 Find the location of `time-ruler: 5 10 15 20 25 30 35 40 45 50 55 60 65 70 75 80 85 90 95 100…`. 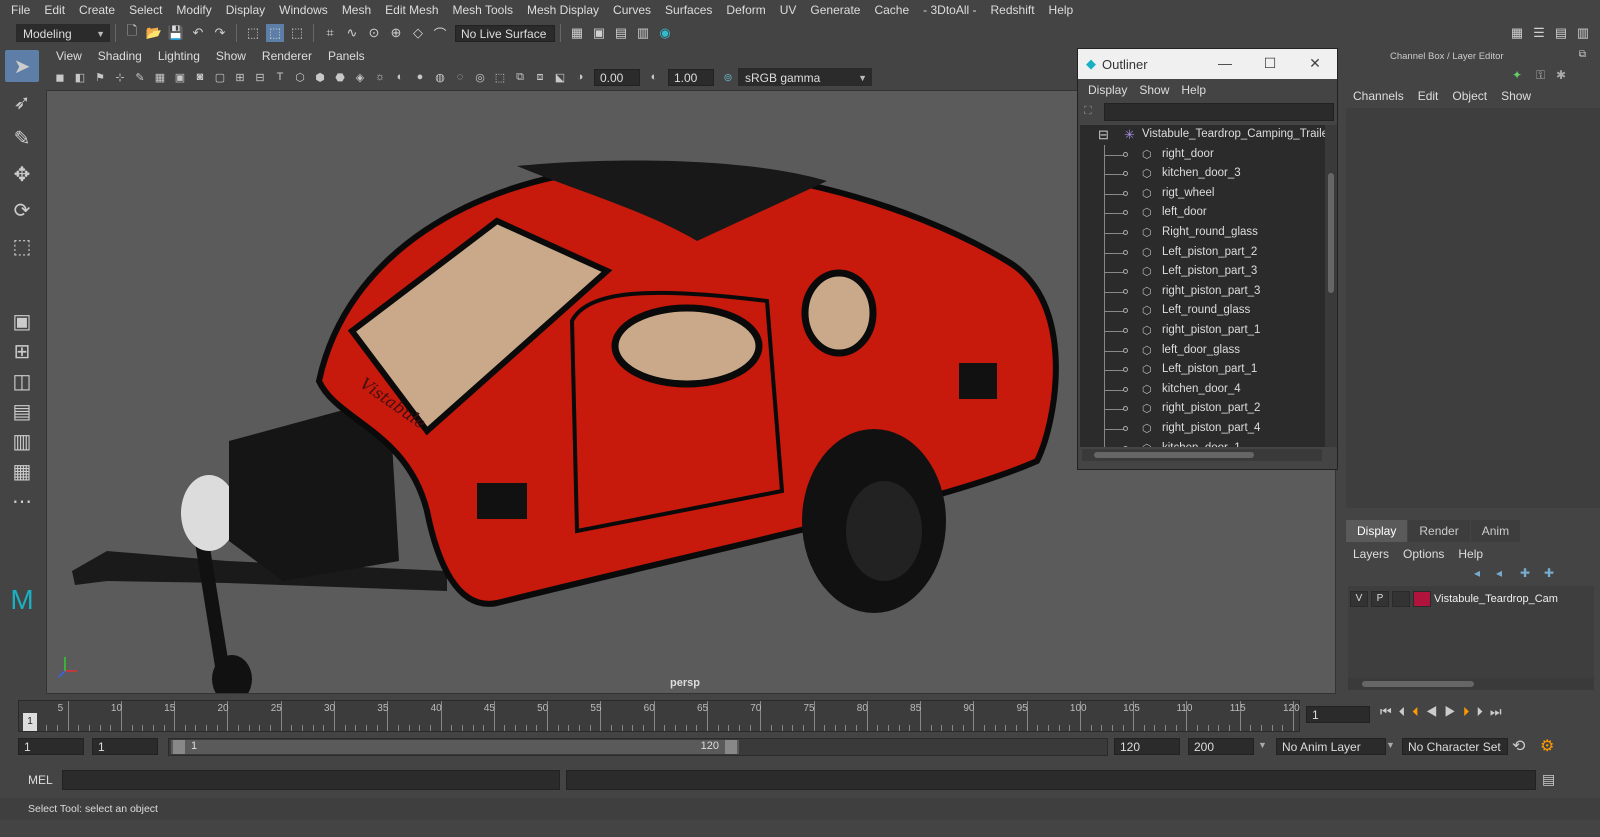

time-ruler: 5 10 15 20 25 30 35 40 45 50 55 60 65 70 75 80 85 90 95 100… is located at coordinates (659, 716).